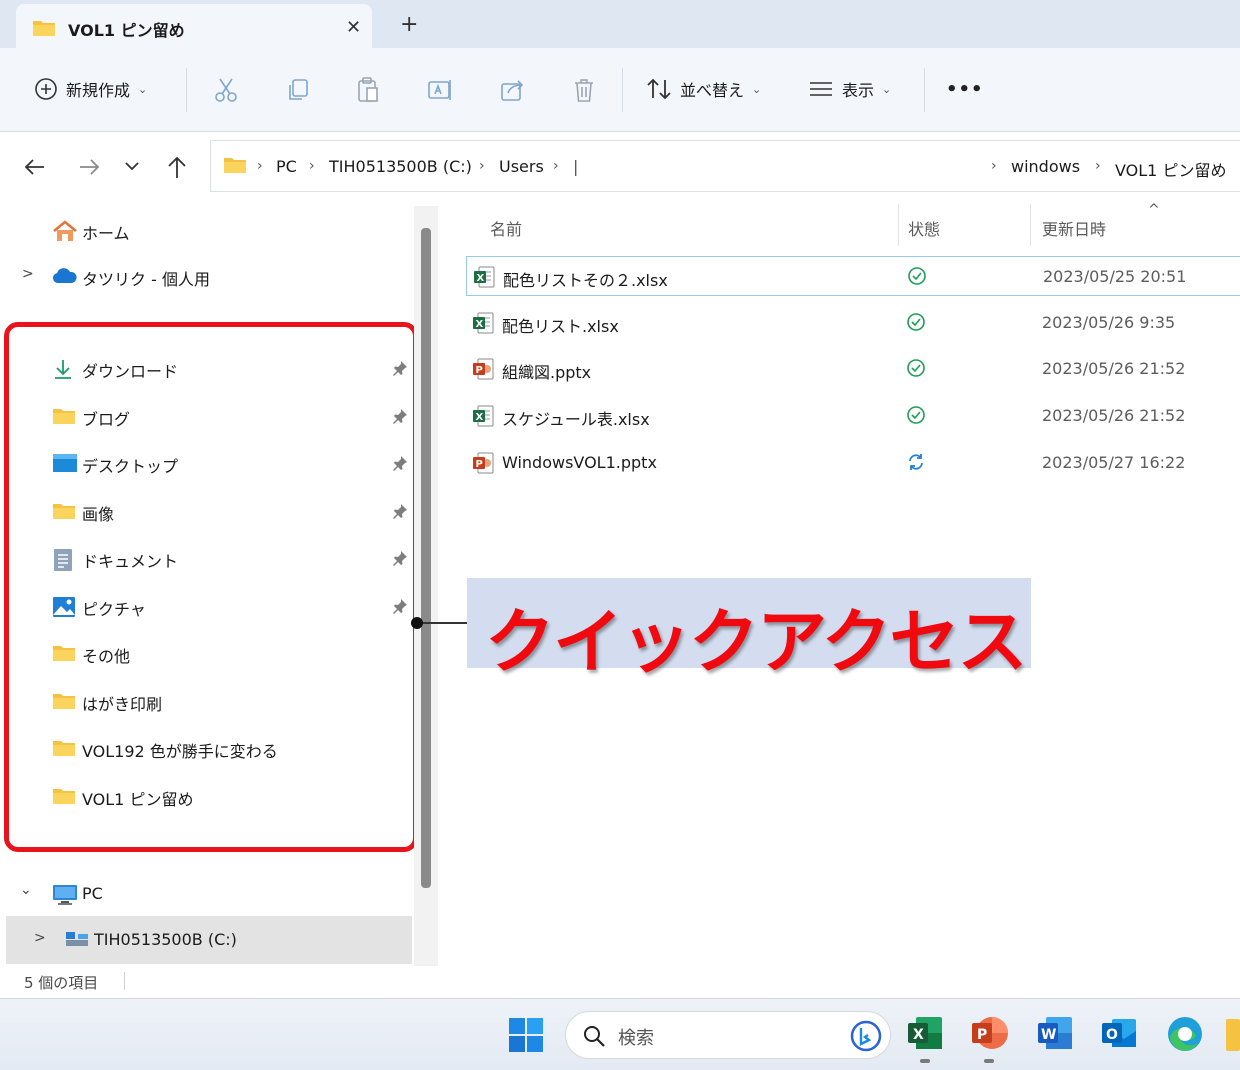 This screenshot has width=1240, height=1070. I want to click on sidebar-item-drive: > TIH0513500B (C:), so click(209, 940).